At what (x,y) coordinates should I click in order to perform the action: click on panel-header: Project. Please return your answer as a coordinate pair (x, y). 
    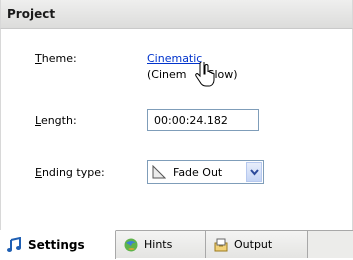
    Looking at the image, I should click on (176, 14).